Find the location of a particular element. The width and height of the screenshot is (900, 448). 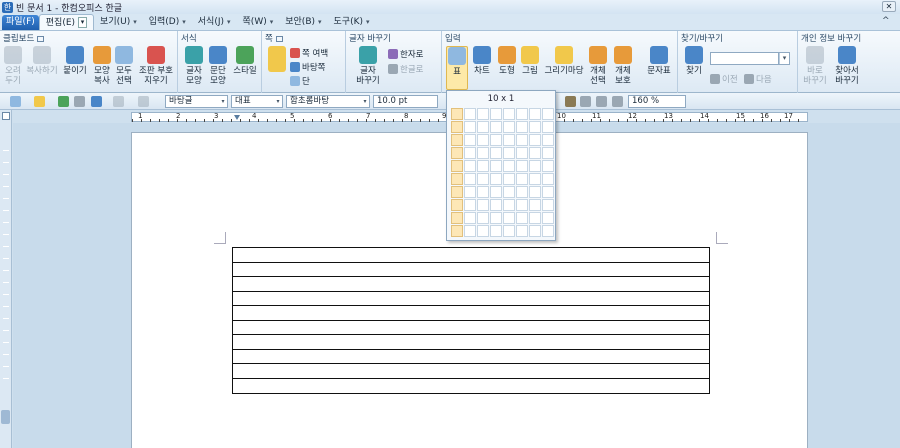

background-page-button: 바탕쪽 is located at coordinates (307, 67).